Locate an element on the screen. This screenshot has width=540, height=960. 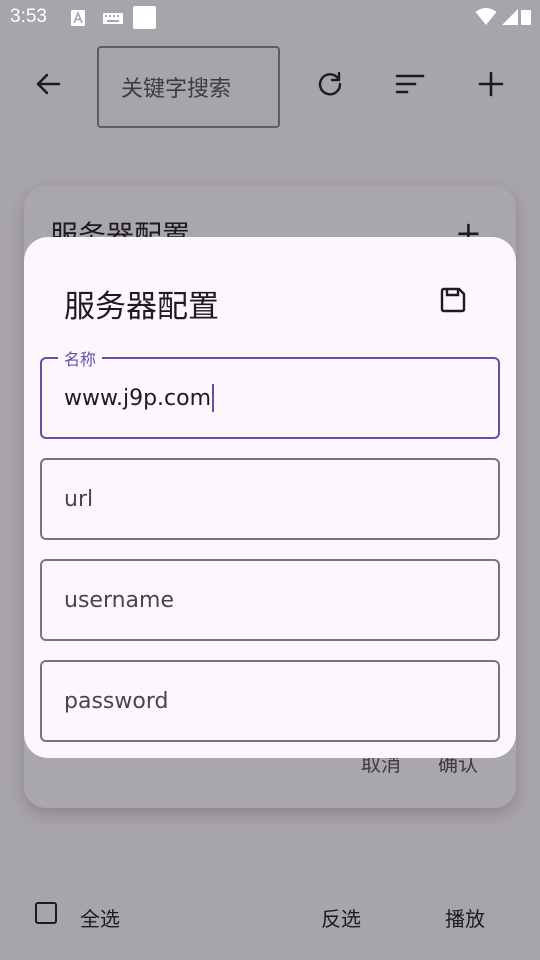
play-button: 播放 is located at coordinates (465, 917).